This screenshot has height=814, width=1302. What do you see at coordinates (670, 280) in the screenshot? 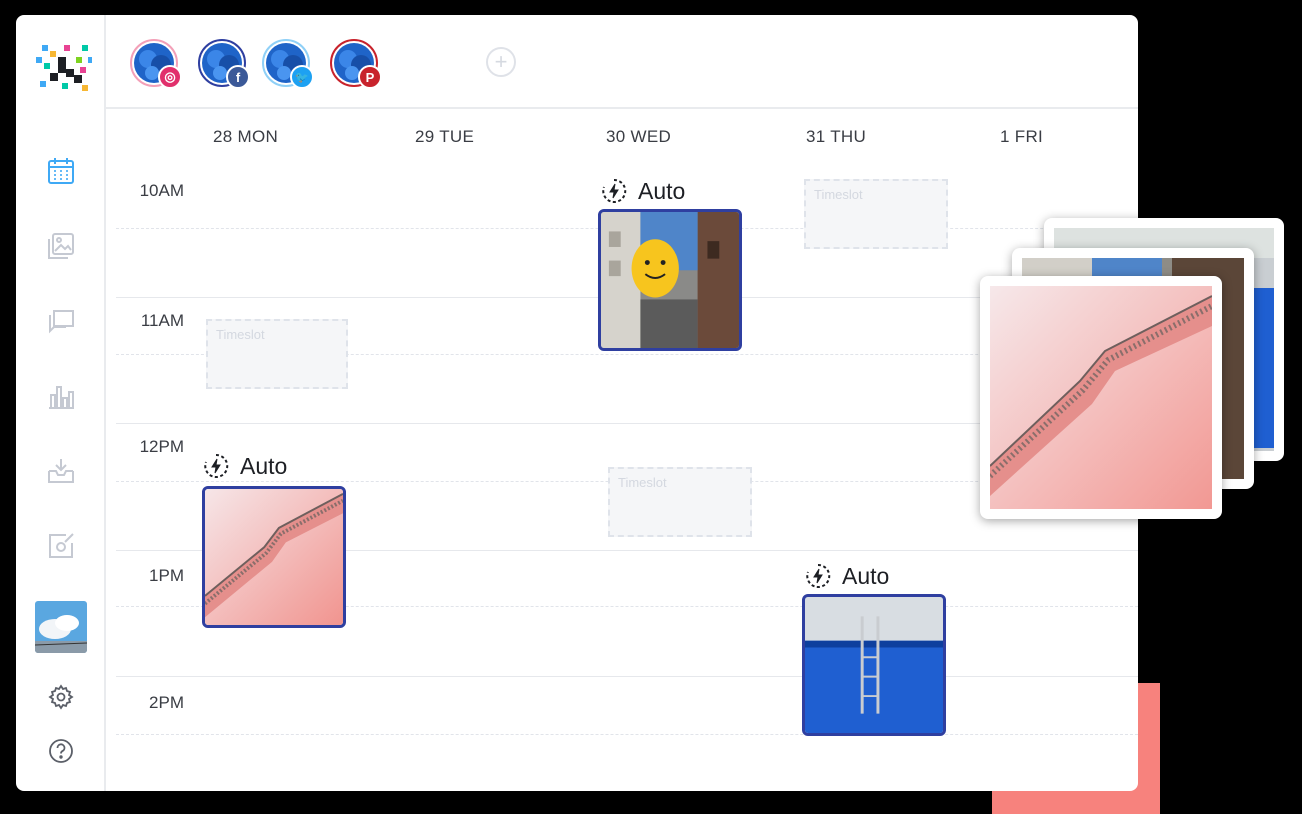
I see `scheduled-post-balloon` at bounding box center [670, 280].